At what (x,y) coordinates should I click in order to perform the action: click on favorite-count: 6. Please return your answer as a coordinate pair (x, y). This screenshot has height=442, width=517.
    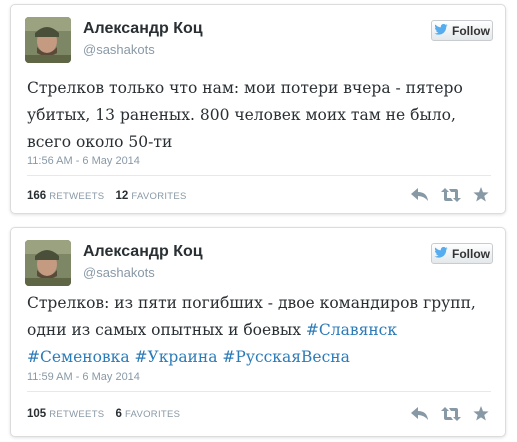
    Looking at the image, I should click on (119, 414).